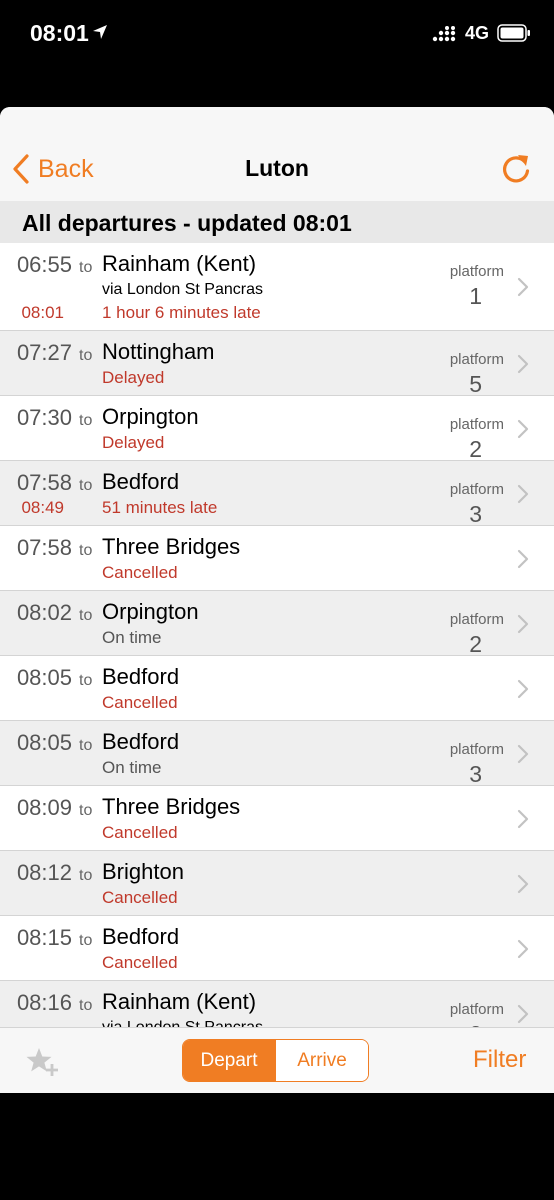  I want to click on location-arrow-icon, so click(100, 34).